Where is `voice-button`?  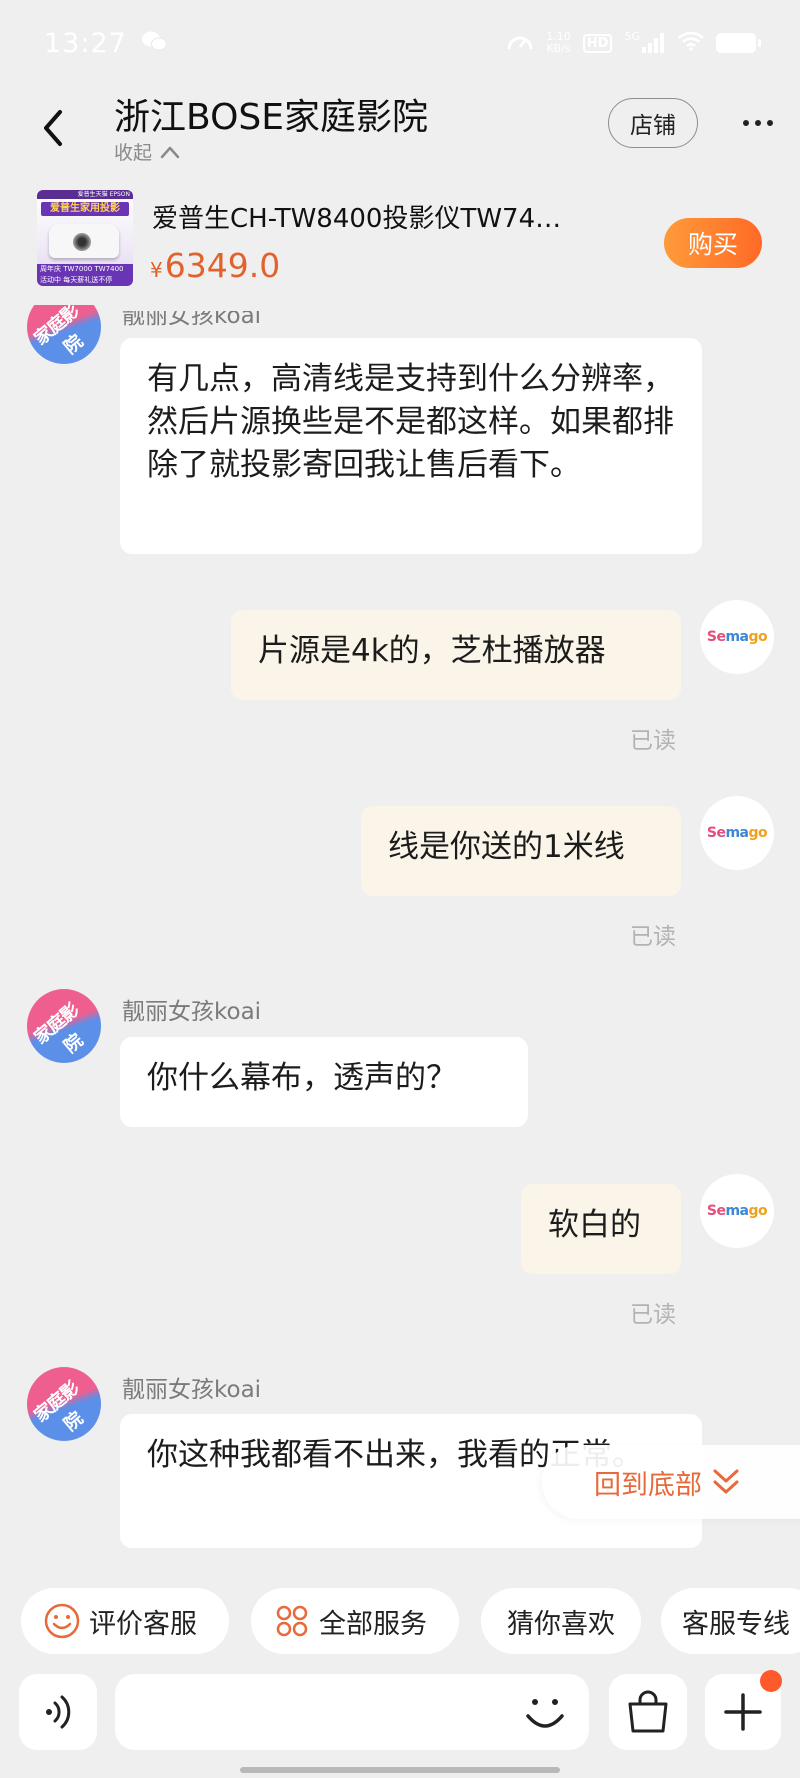
voice-button is located at coordinates (58, 1712).